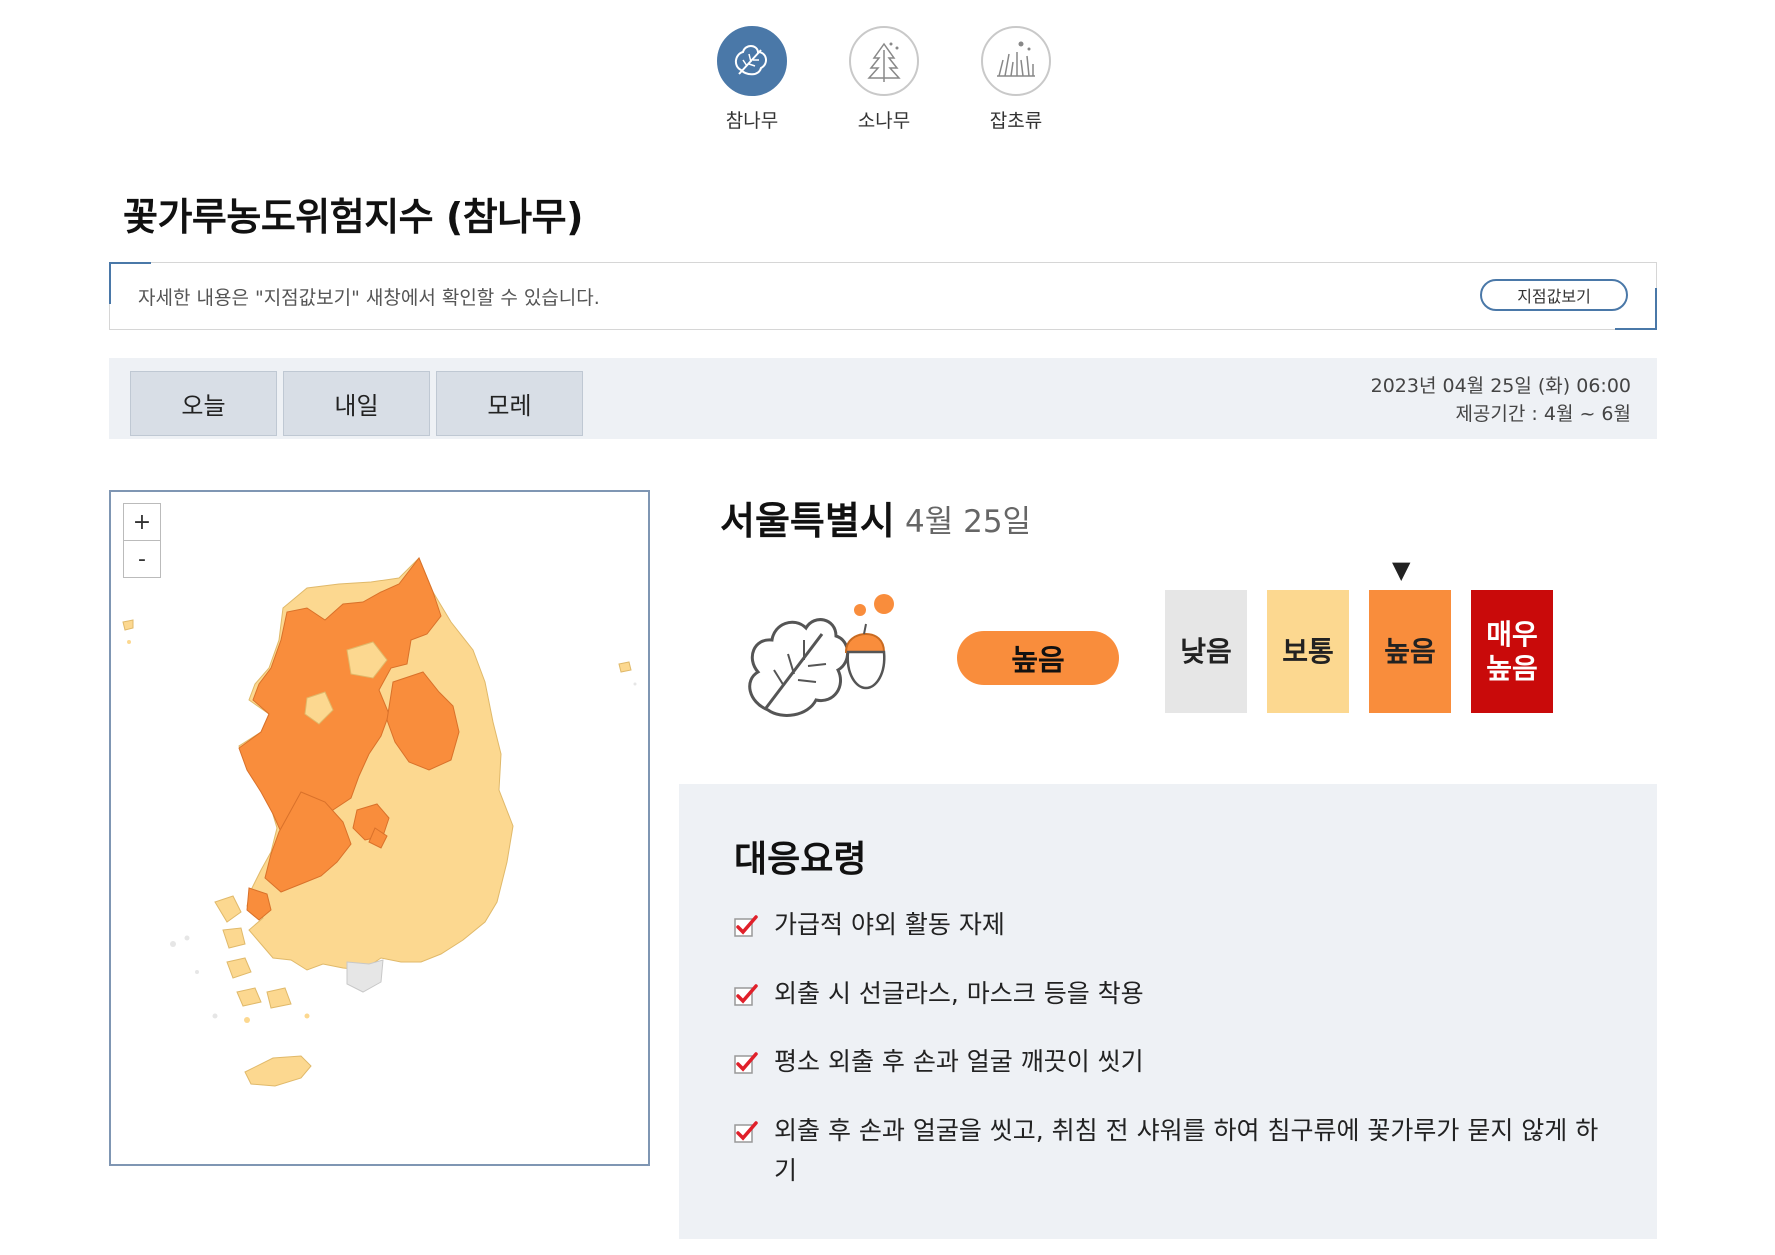 This screenshot has width=1775, height=1255. What do you see at coordinates (356, 403) in the screenshot?
I see `tab-tomorrow: 내일` at bounding box center [356, 403].